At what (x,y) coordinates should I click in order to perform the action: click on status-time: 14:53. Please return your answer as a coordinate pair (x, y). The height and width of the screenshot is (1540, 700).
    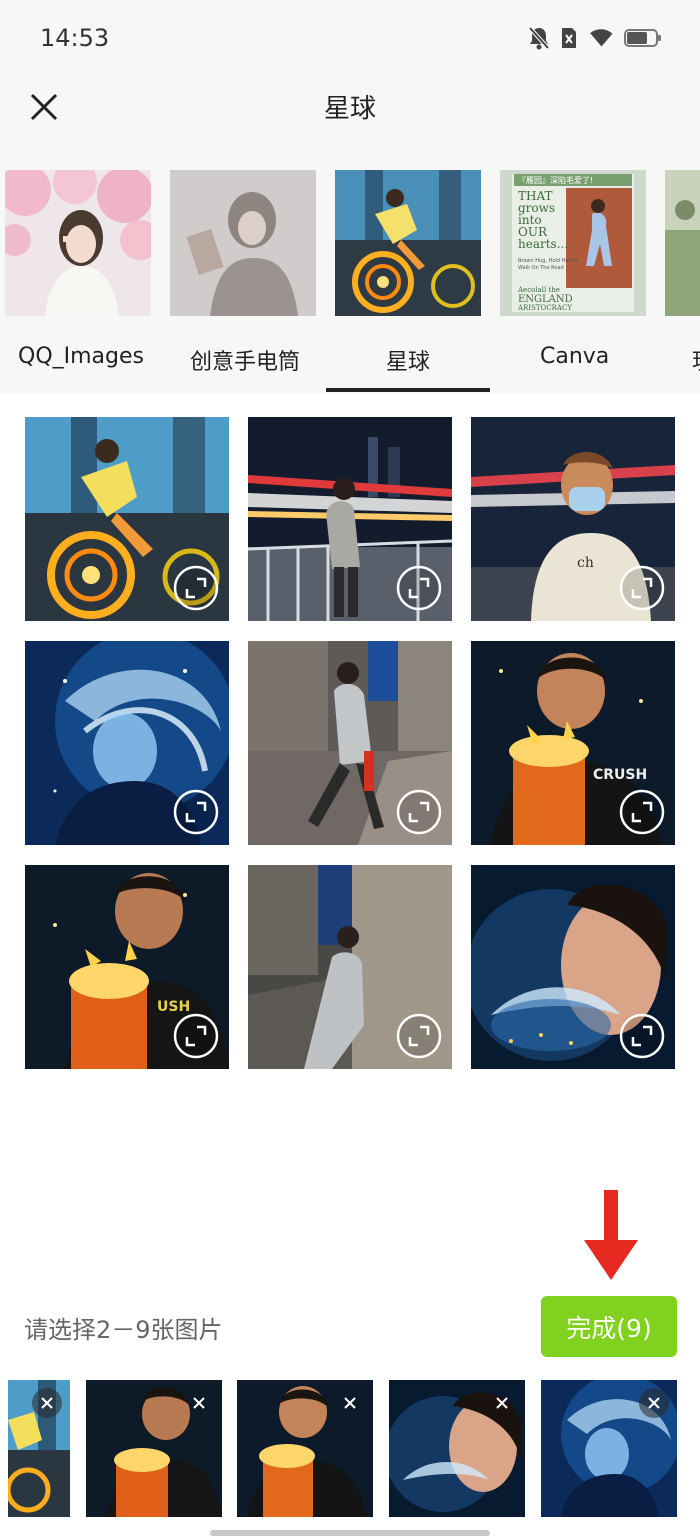
    Looking at the image, I should click on (75, 38).